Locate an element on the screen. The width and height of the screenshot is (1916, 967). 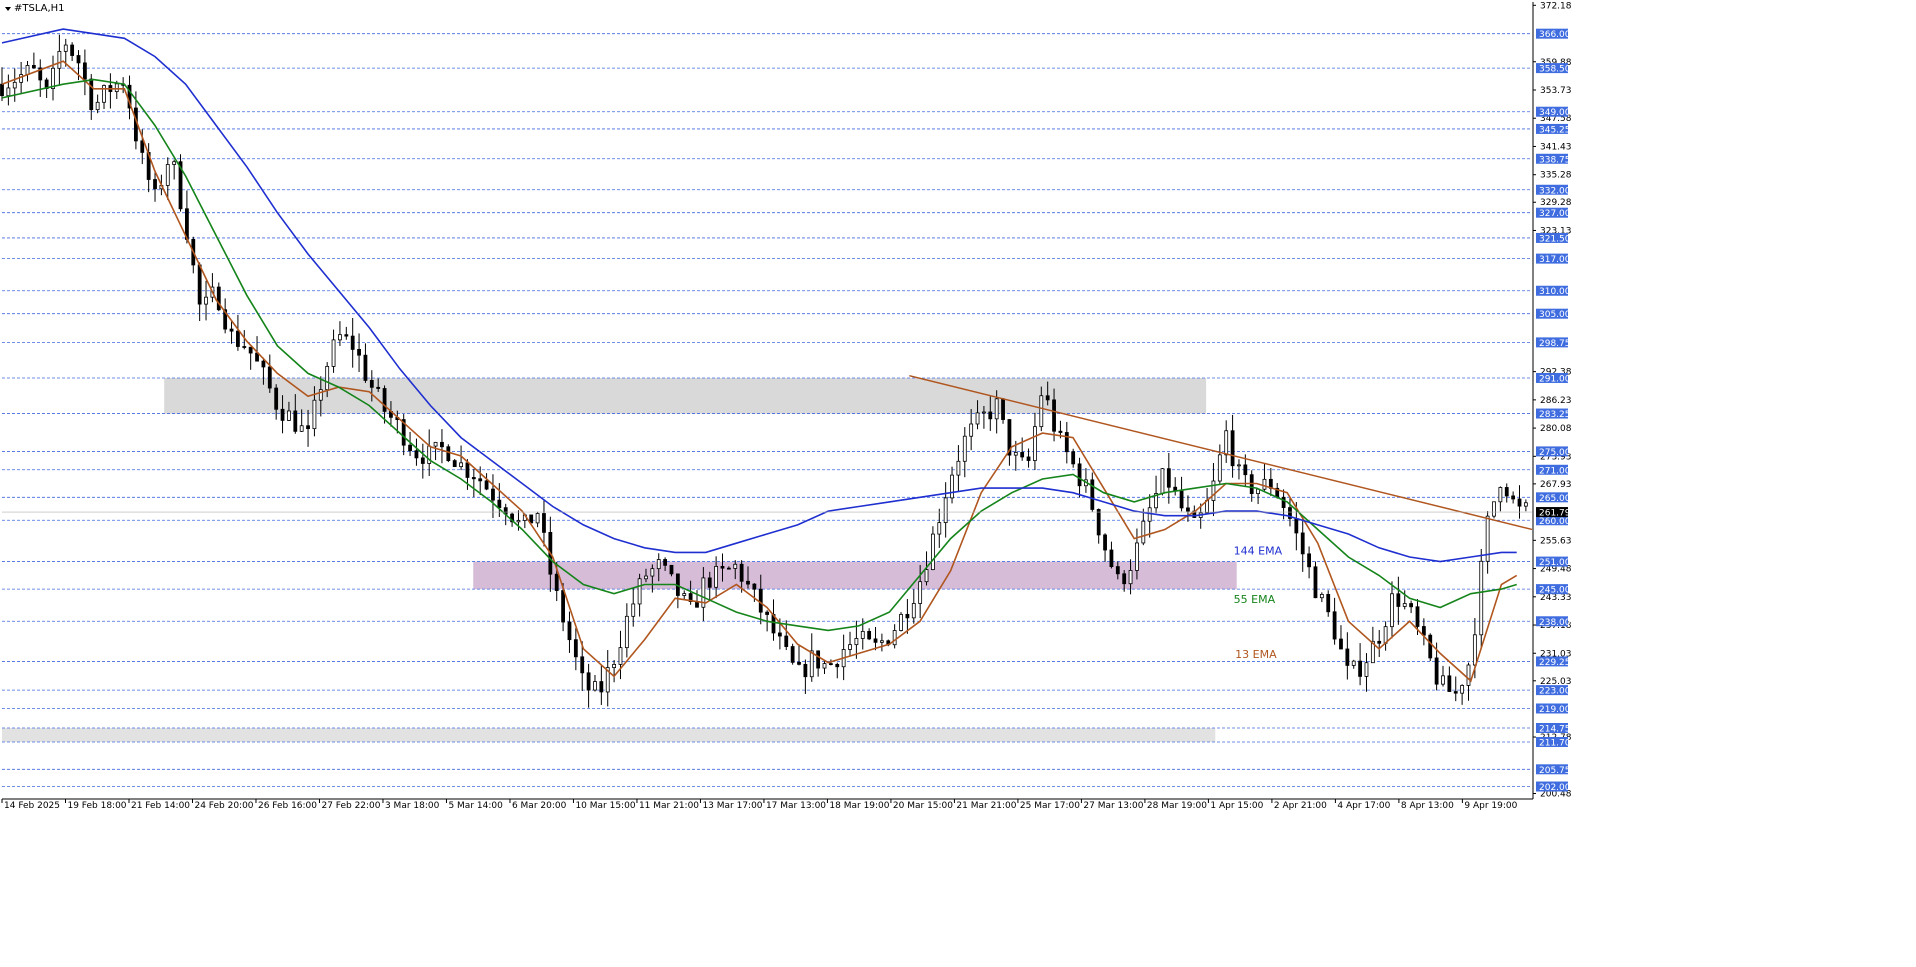
svg-text: 211.70 is located at coordinates (1555, 743).